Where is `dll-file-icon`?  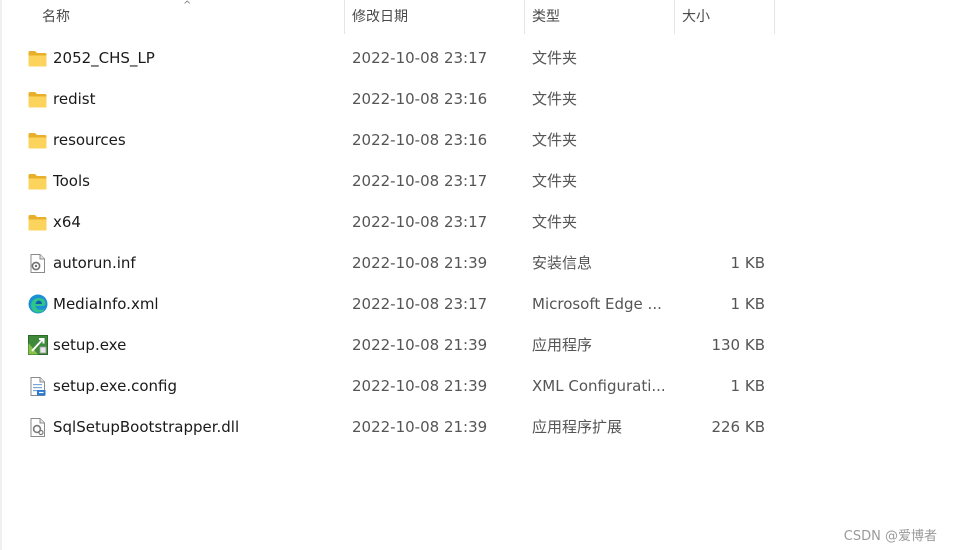 dll-file-icon is located at coordinates (37, 427).